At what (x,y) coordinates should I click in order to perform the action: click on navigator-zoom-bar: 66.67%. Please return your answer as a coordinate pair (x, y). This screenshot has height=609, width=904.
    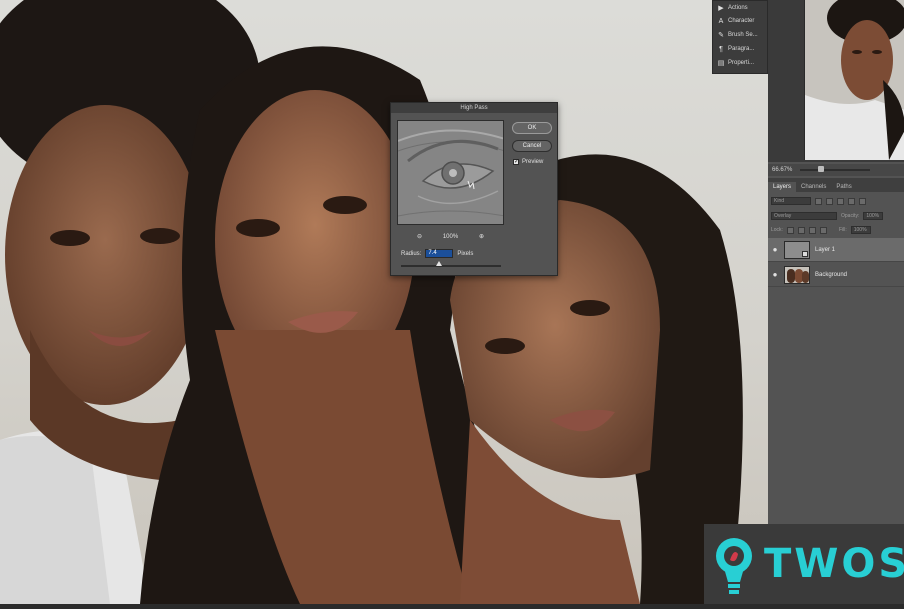
    Looking at the image, I should click on (836, 170).